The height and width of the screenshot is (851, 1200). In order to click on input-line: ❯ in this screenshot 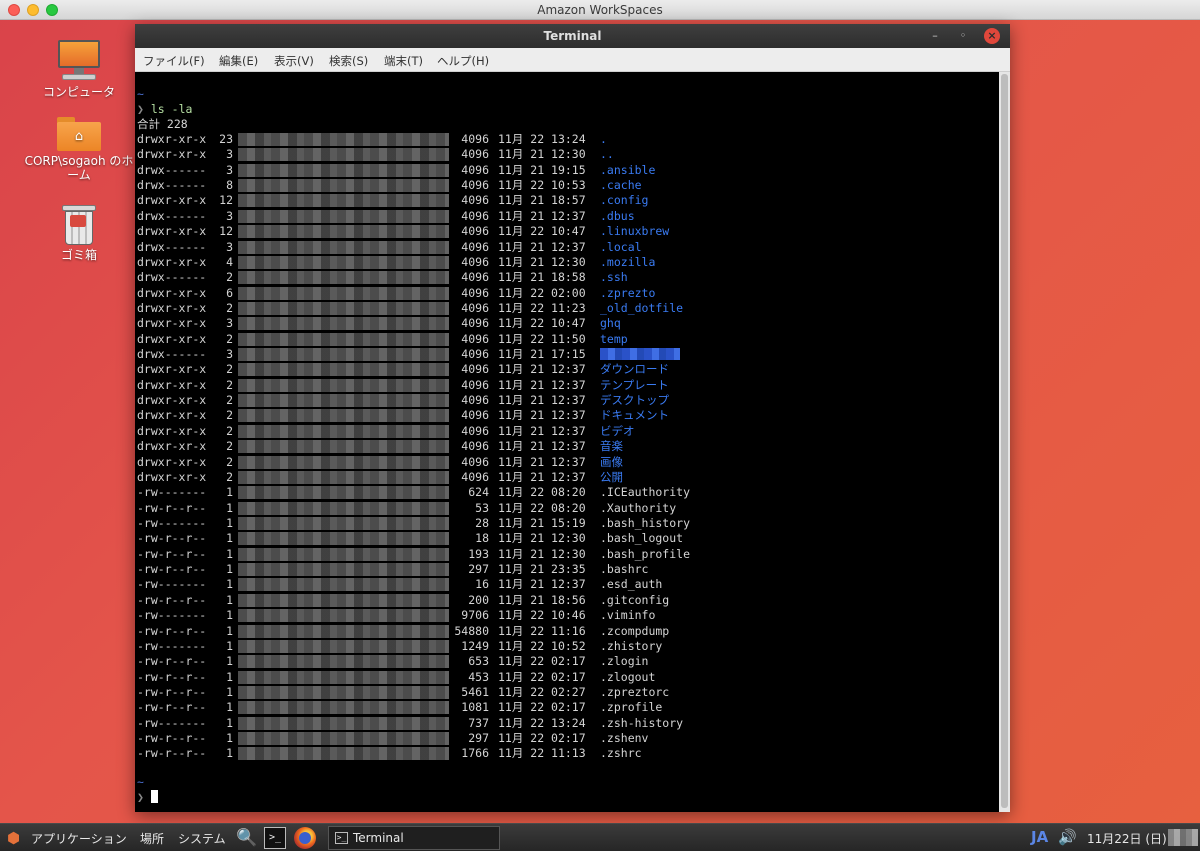, I will do `click(147, 797)`.